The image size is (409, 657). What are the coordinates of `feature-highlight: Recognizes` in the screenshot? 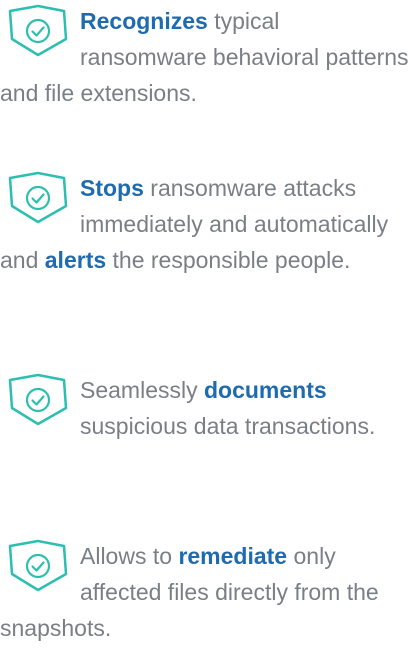 It's located at (144, 21).